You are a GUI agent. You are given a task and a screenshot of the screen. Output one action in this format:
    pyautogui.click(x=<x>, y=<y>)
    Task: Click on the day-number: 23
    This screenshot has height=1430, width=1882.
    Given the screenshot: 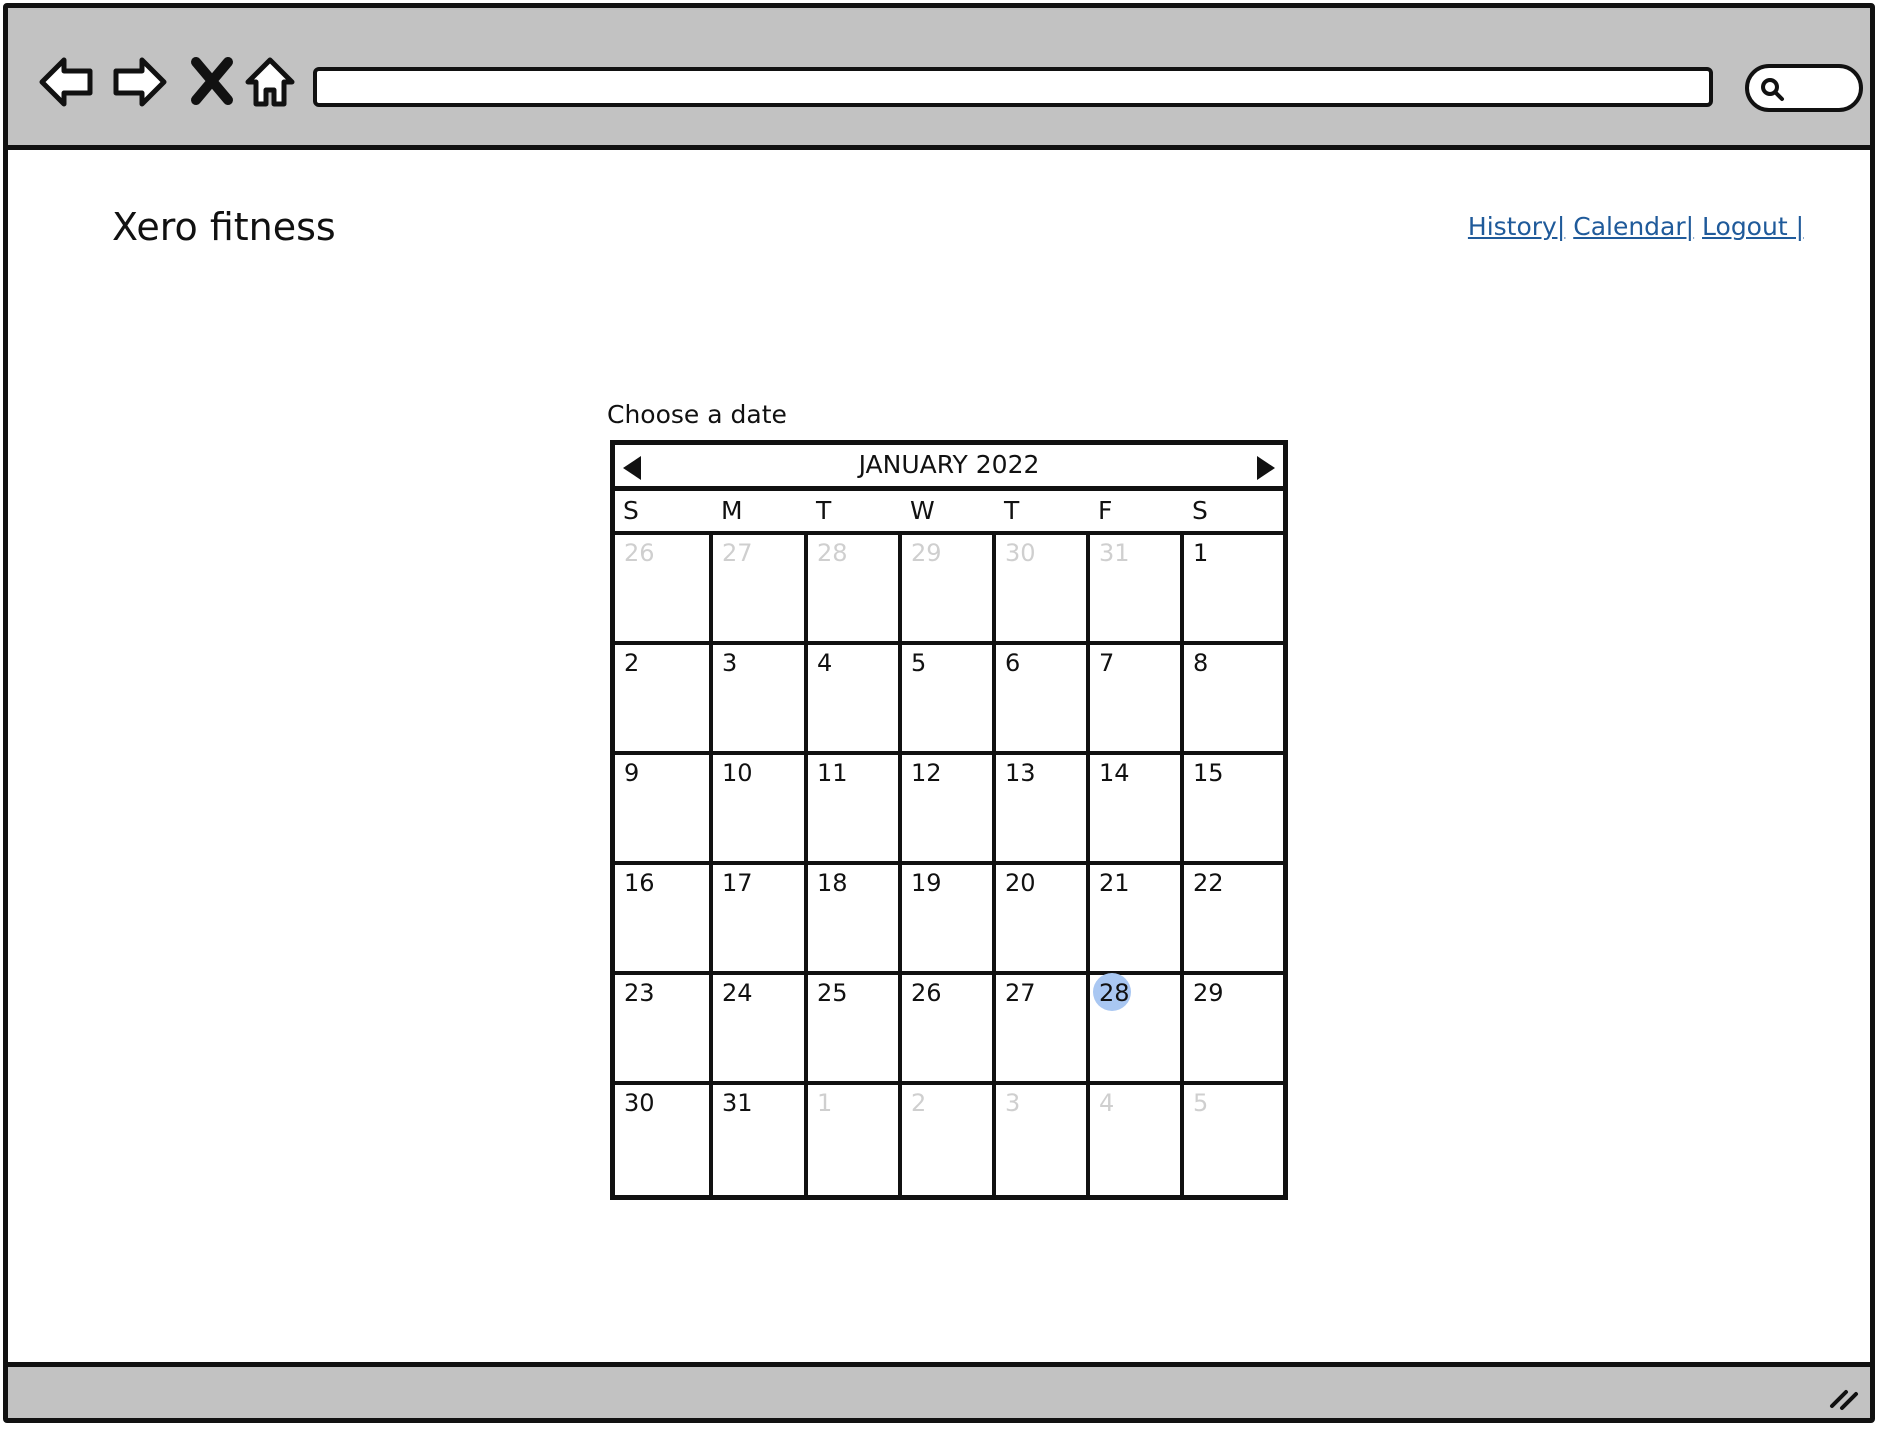 What is the action you would take?
    pyautogui.click(x=639, y=993)
    